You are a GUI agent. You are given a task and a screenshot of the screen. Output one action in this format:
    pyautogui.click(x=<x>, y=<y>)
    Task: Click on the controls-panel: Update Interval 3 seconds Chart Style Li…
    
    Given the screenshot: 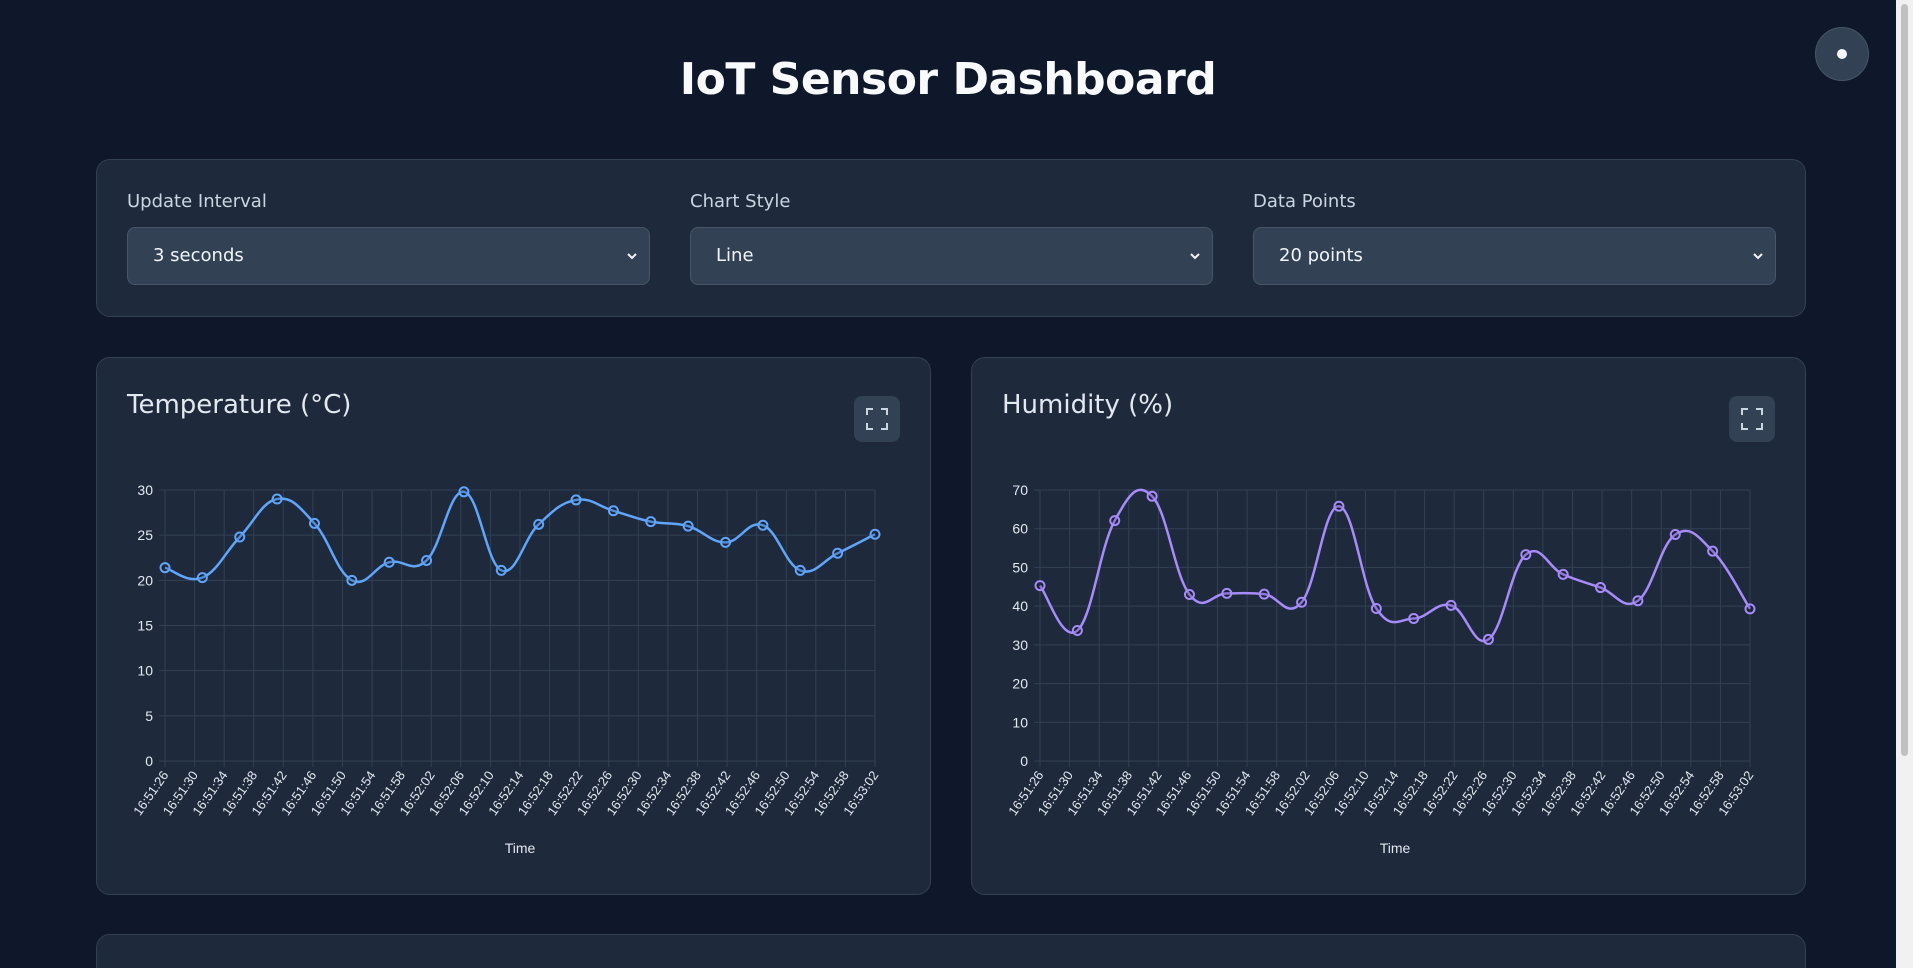 What is the action you would take?
    pyautogui.click(x=951, y=238)
    